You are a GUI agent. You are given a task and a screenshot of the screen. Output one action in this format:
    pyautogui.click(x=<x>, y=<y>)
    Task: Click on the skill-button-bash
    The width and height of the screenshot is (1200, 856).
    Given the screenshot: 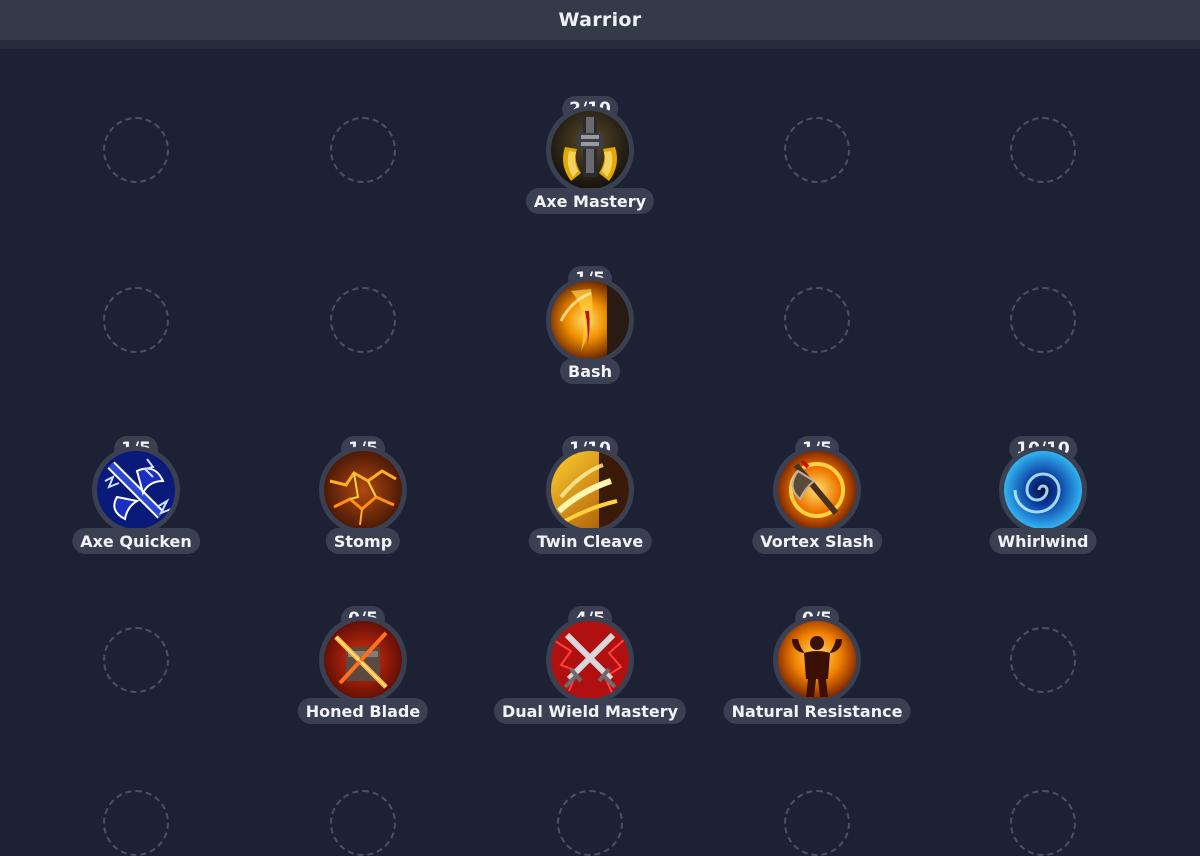 What is the action you would take?
    pyautogui.click(x=590, y=320)
    